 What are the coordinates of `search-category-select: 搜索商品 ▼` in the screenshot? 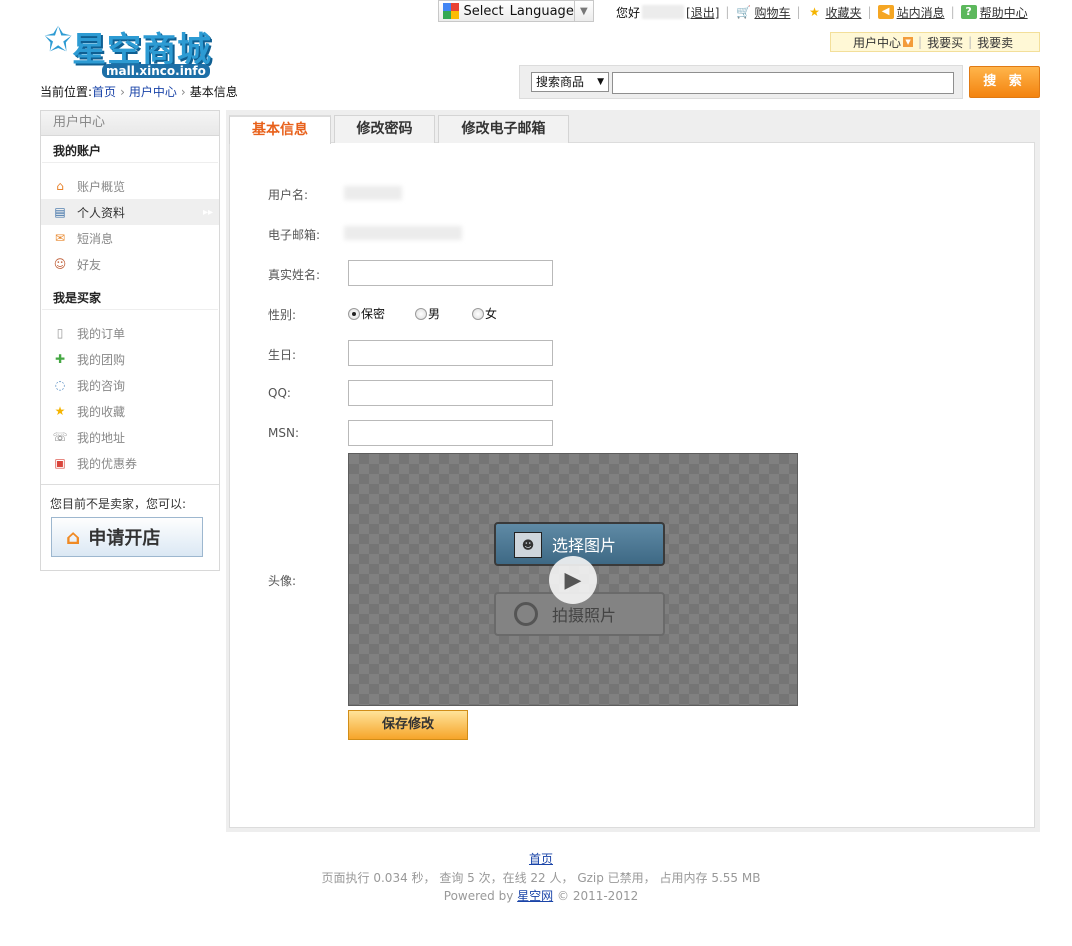 It's located at (570, 82).